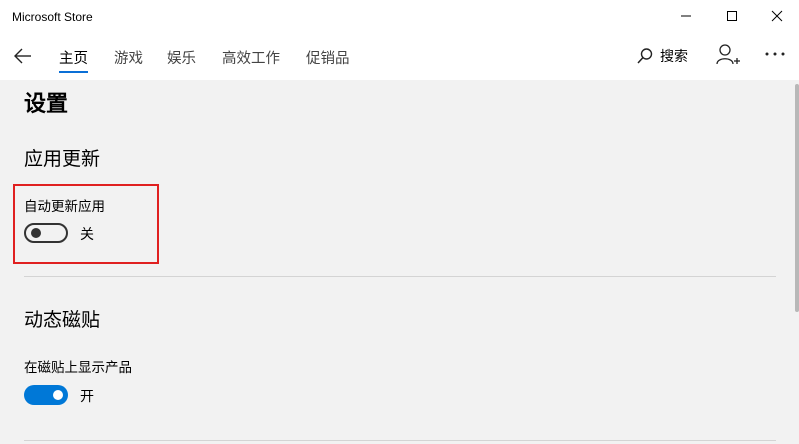 This screenshot has width=799, height=444. What do you see at coordinates (645, 56) in the screenshot?
I see `search-icon` at bounding box center [645, 56].